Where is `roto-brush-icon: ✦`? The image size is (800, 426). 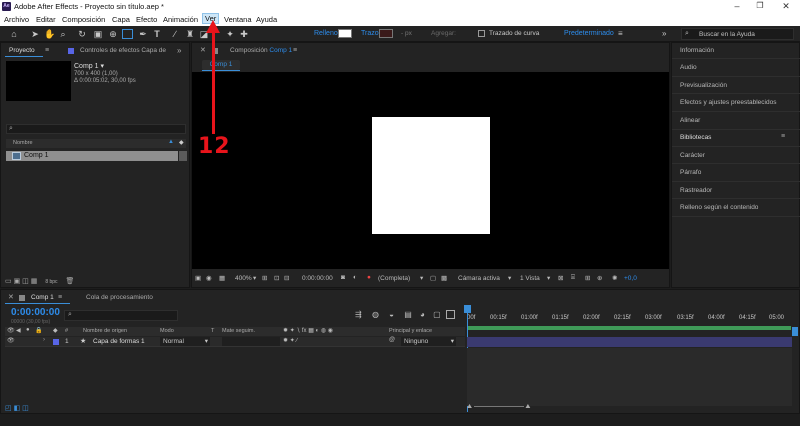 roto-brush-icon: ✦ is located at coordinates (230, 34).